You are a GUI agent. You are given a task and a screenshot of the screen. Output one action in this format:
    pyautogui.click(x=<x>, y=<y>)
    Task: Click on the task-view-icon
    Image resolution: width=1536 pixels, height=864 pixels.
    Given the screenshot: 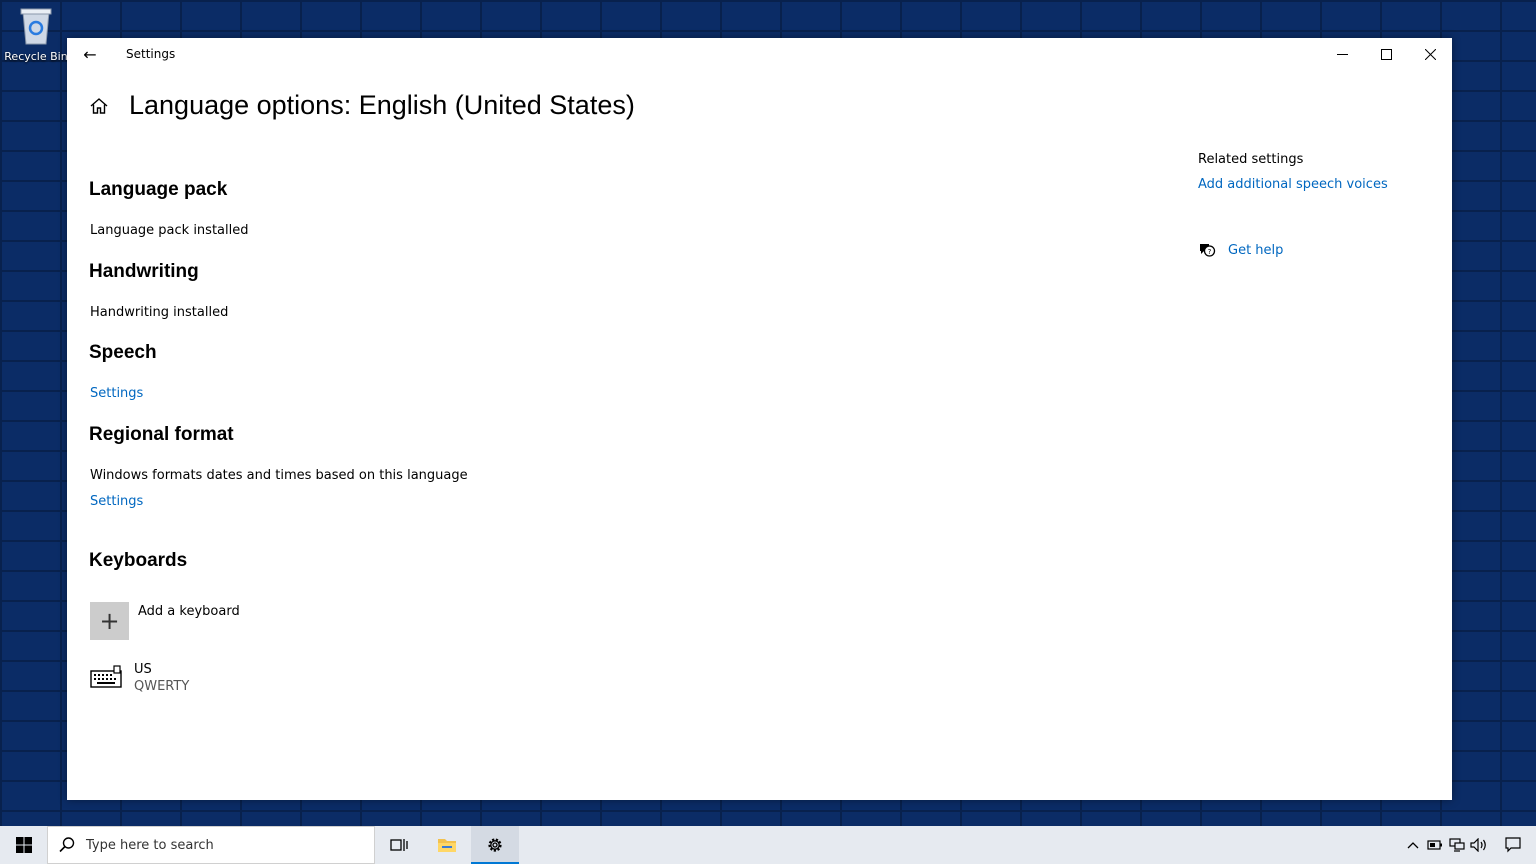 What is the action you would take?
    pyautogui.click(x=399, y=845)
    